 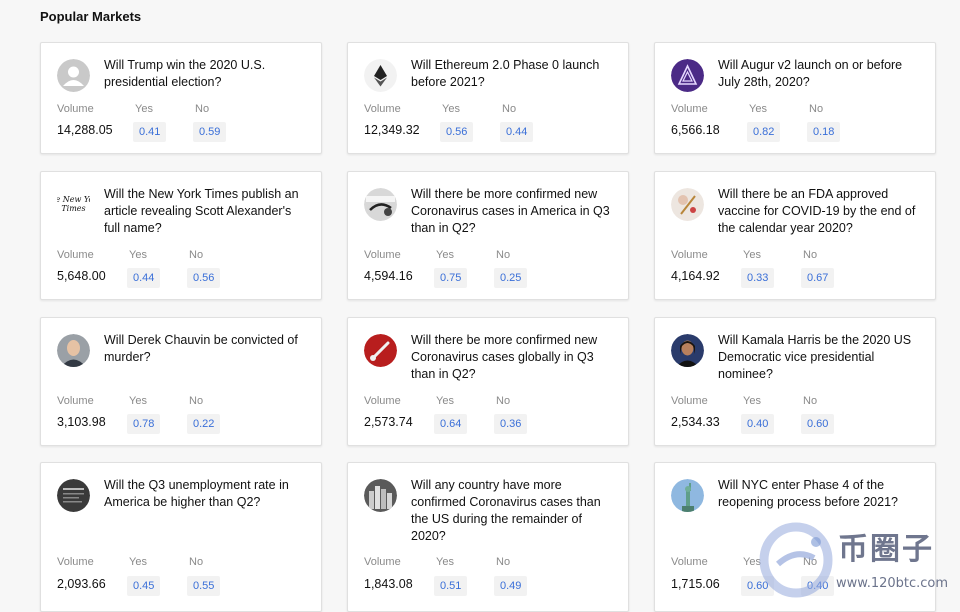 What do you see at coordinates (451, 424) in the screenshot?
I see `yes-price: 0.64` at bounding box center [451, 424].